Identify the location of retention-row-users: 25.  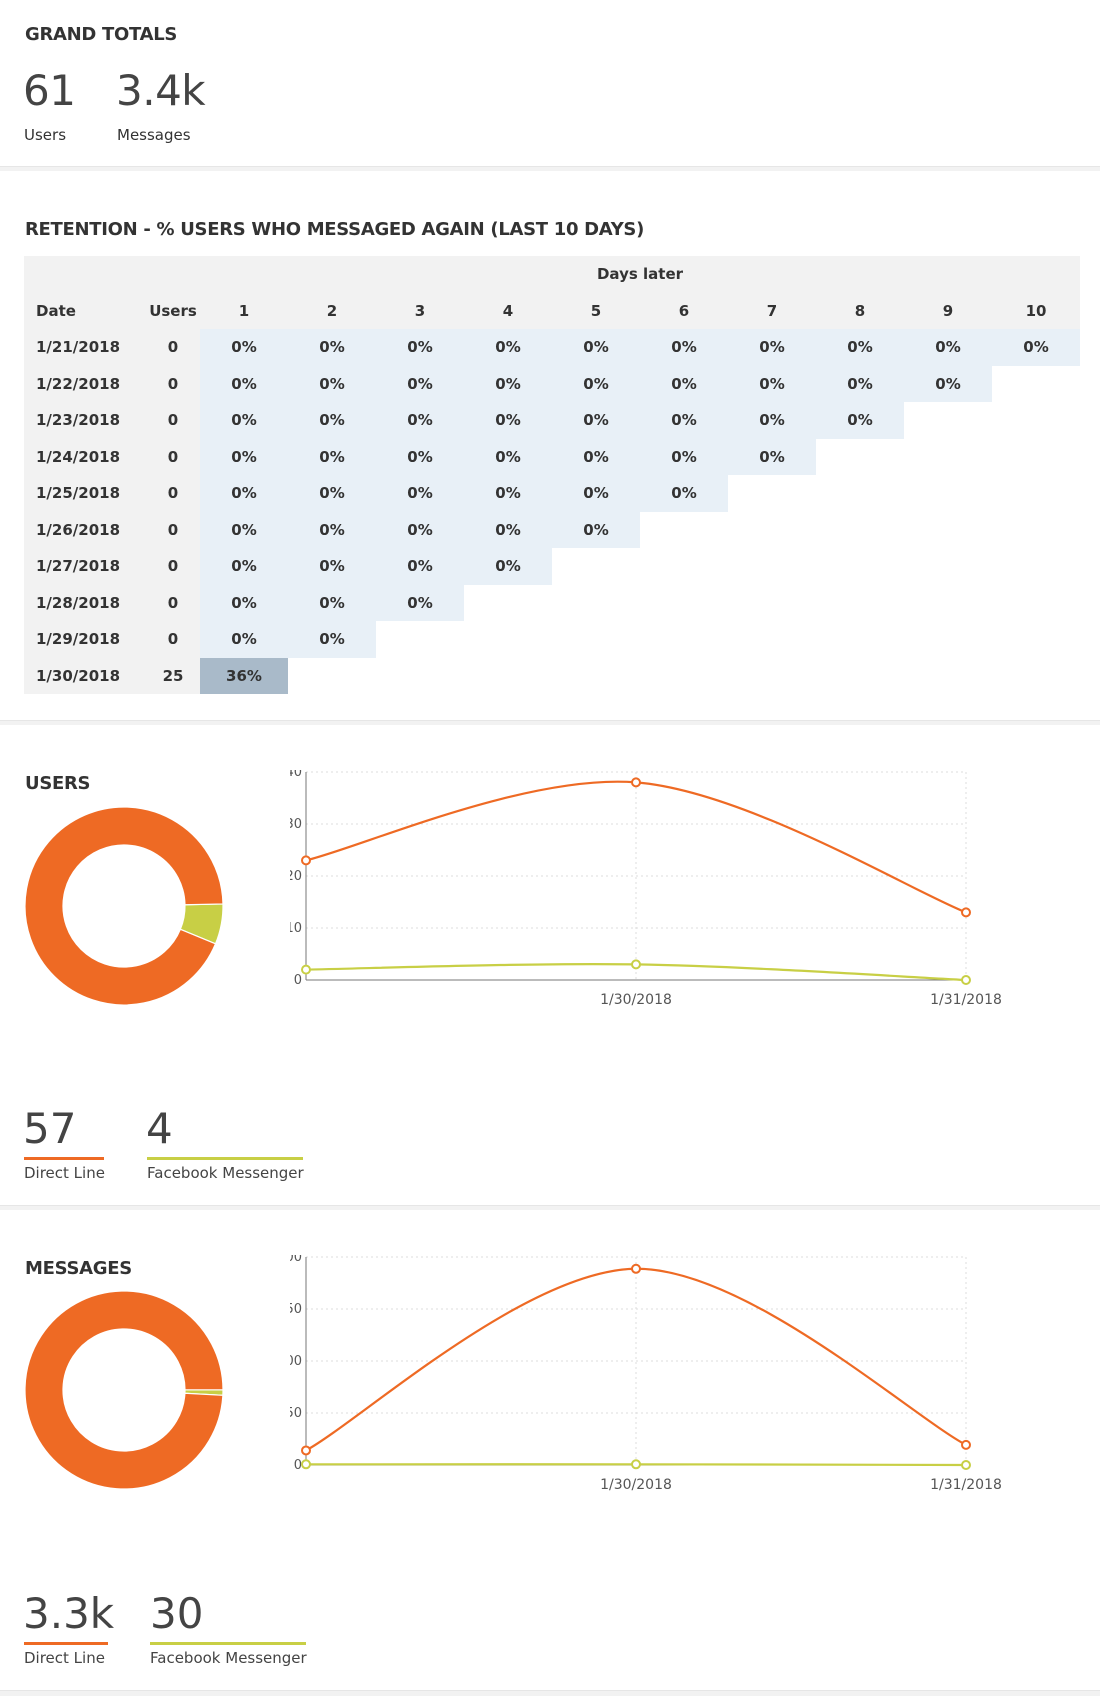
(173, 675).